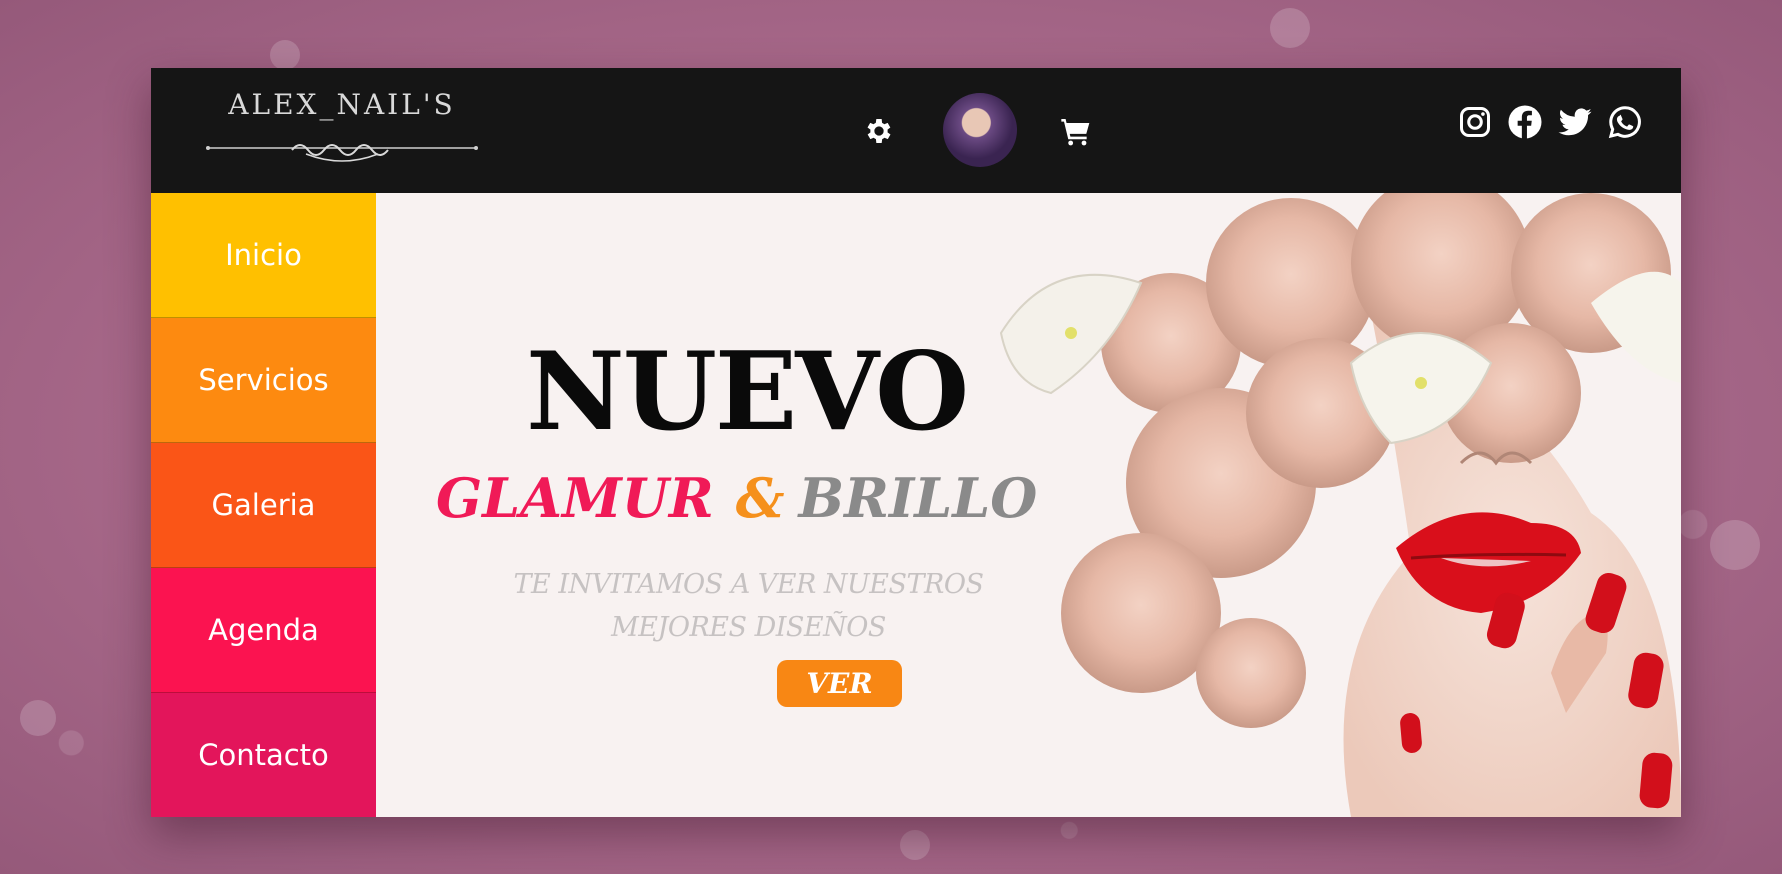 The width and height of the screenshot is (1782, 874). I want to click on sidebar-item-agenda: Agenda, so click(263, 630).